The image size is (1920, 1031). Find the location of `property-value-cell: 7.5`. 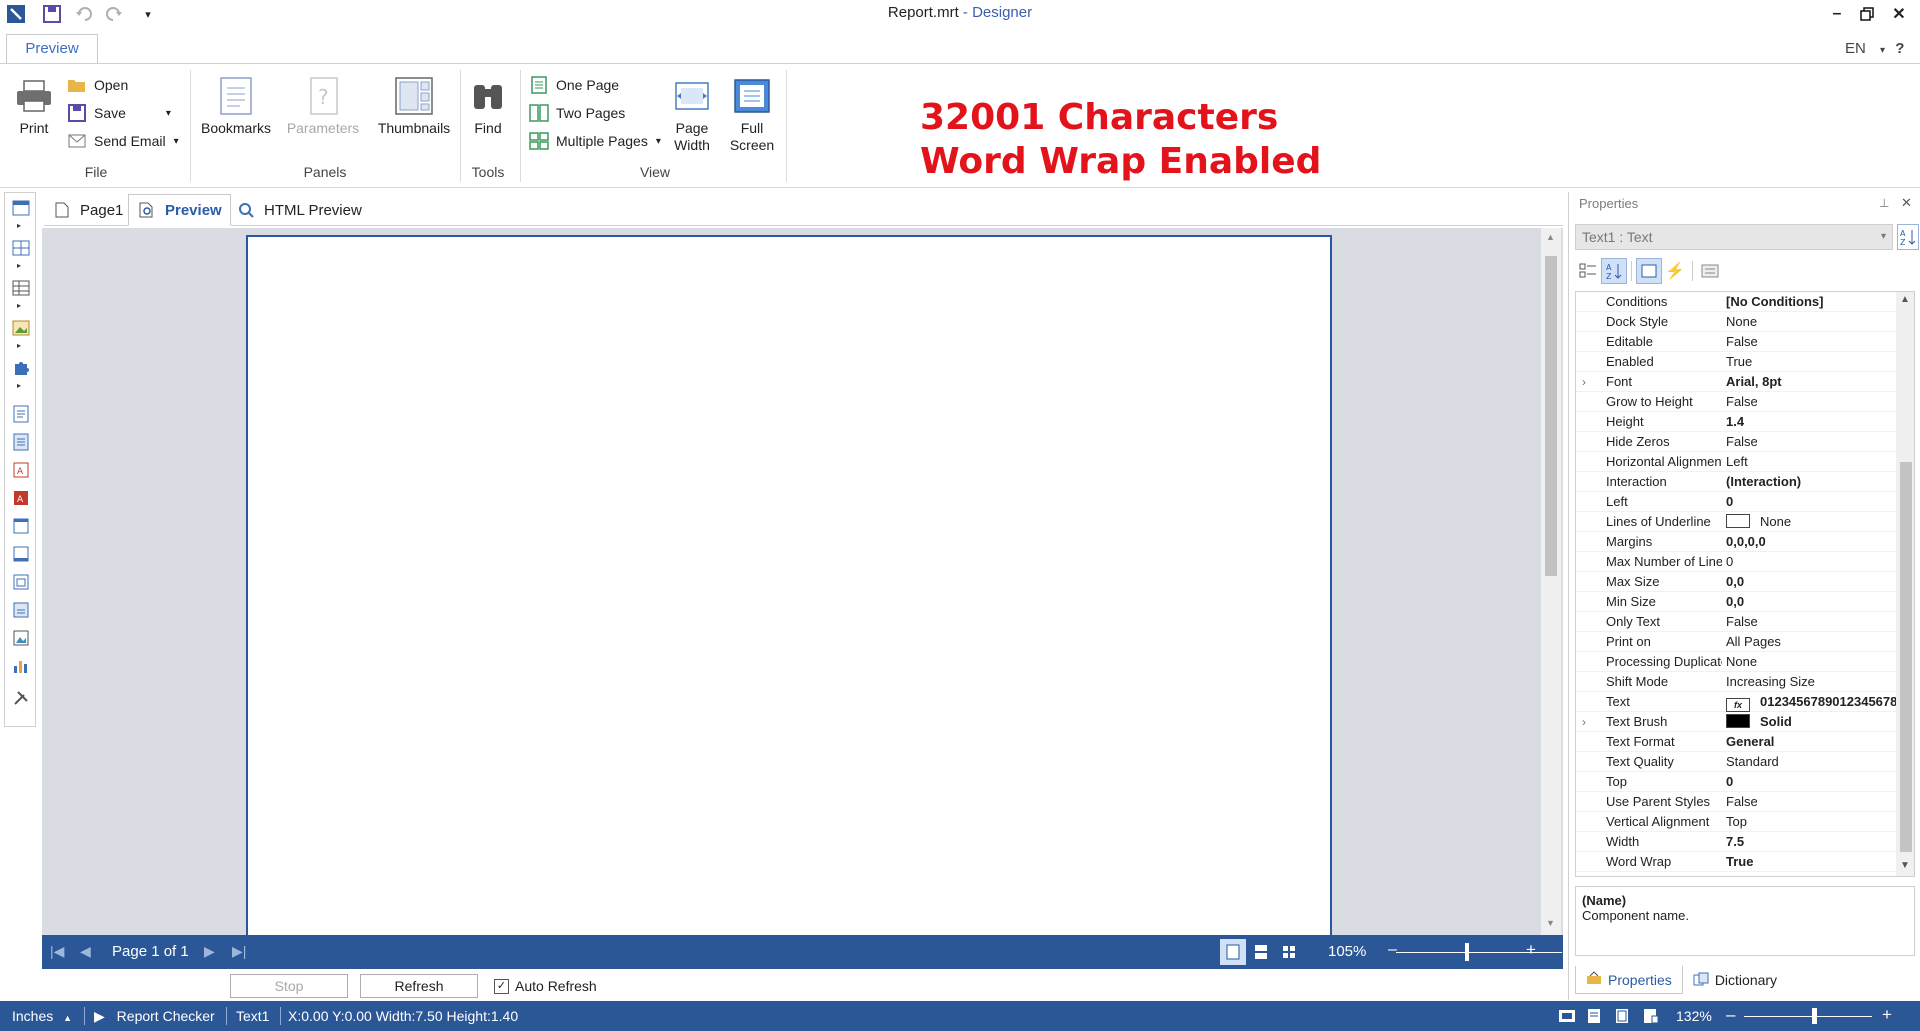

property-value-cell: 7.5 is located at coordinates (1812, 842).